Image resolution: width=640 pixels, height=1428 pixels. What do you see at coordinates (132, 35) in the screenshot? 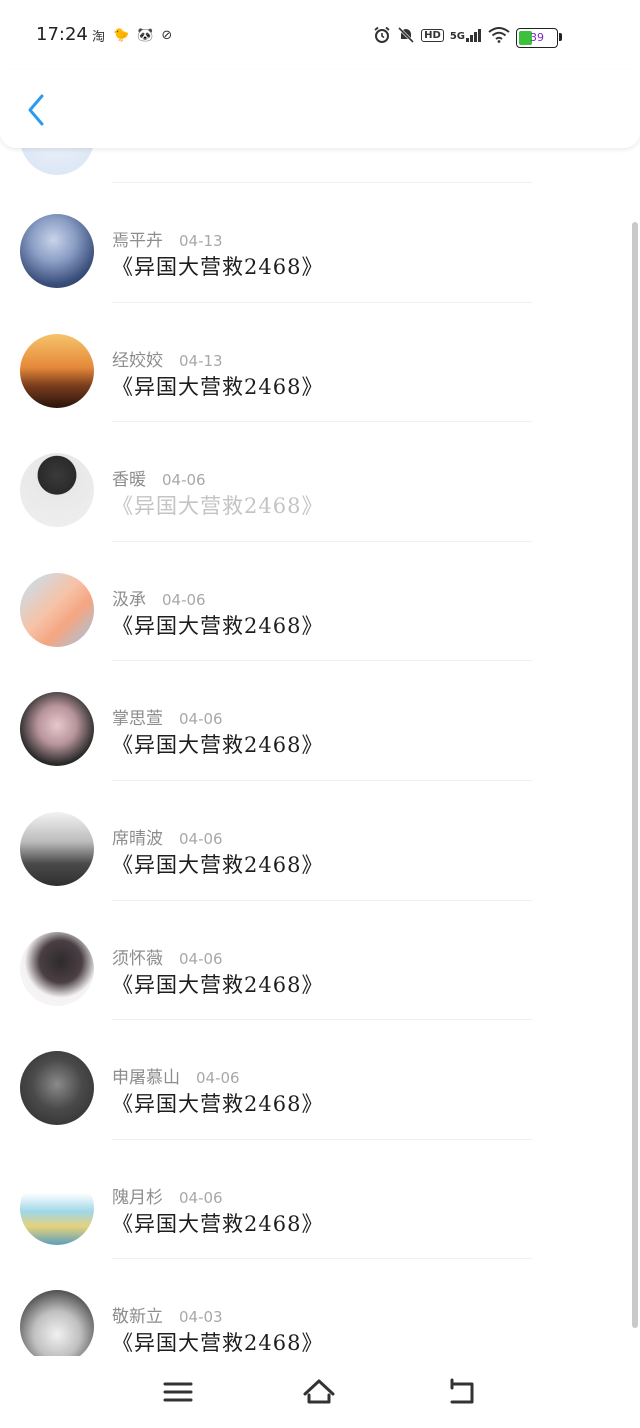
I see `status-app-icons: 淘 🐤 🐼 ⊘` at bounding box center [132, 35].